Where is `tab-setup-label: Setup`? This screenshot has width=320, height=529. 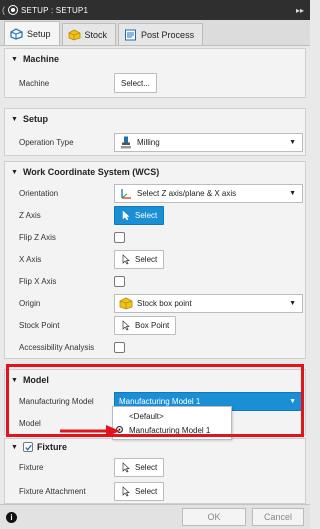 tab-setup-label: Setup is located at coordinates (39, 33).